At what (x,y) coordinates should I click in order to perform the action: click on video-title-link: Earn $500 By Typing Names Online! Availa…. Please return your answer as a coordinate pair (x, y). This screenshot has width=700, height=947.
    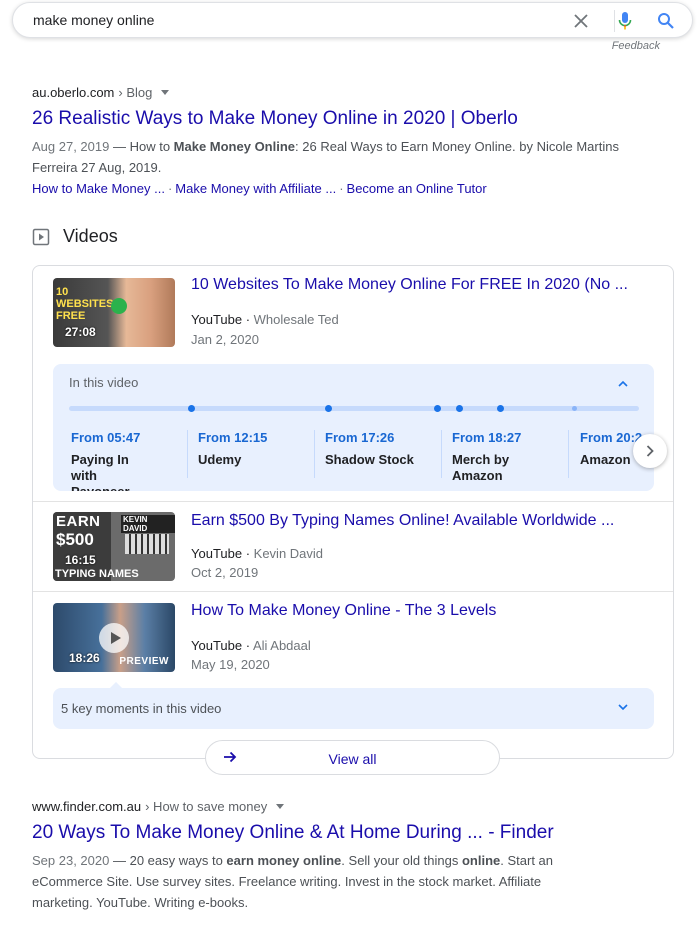
    Looking at the image, I should click on (402, 521).